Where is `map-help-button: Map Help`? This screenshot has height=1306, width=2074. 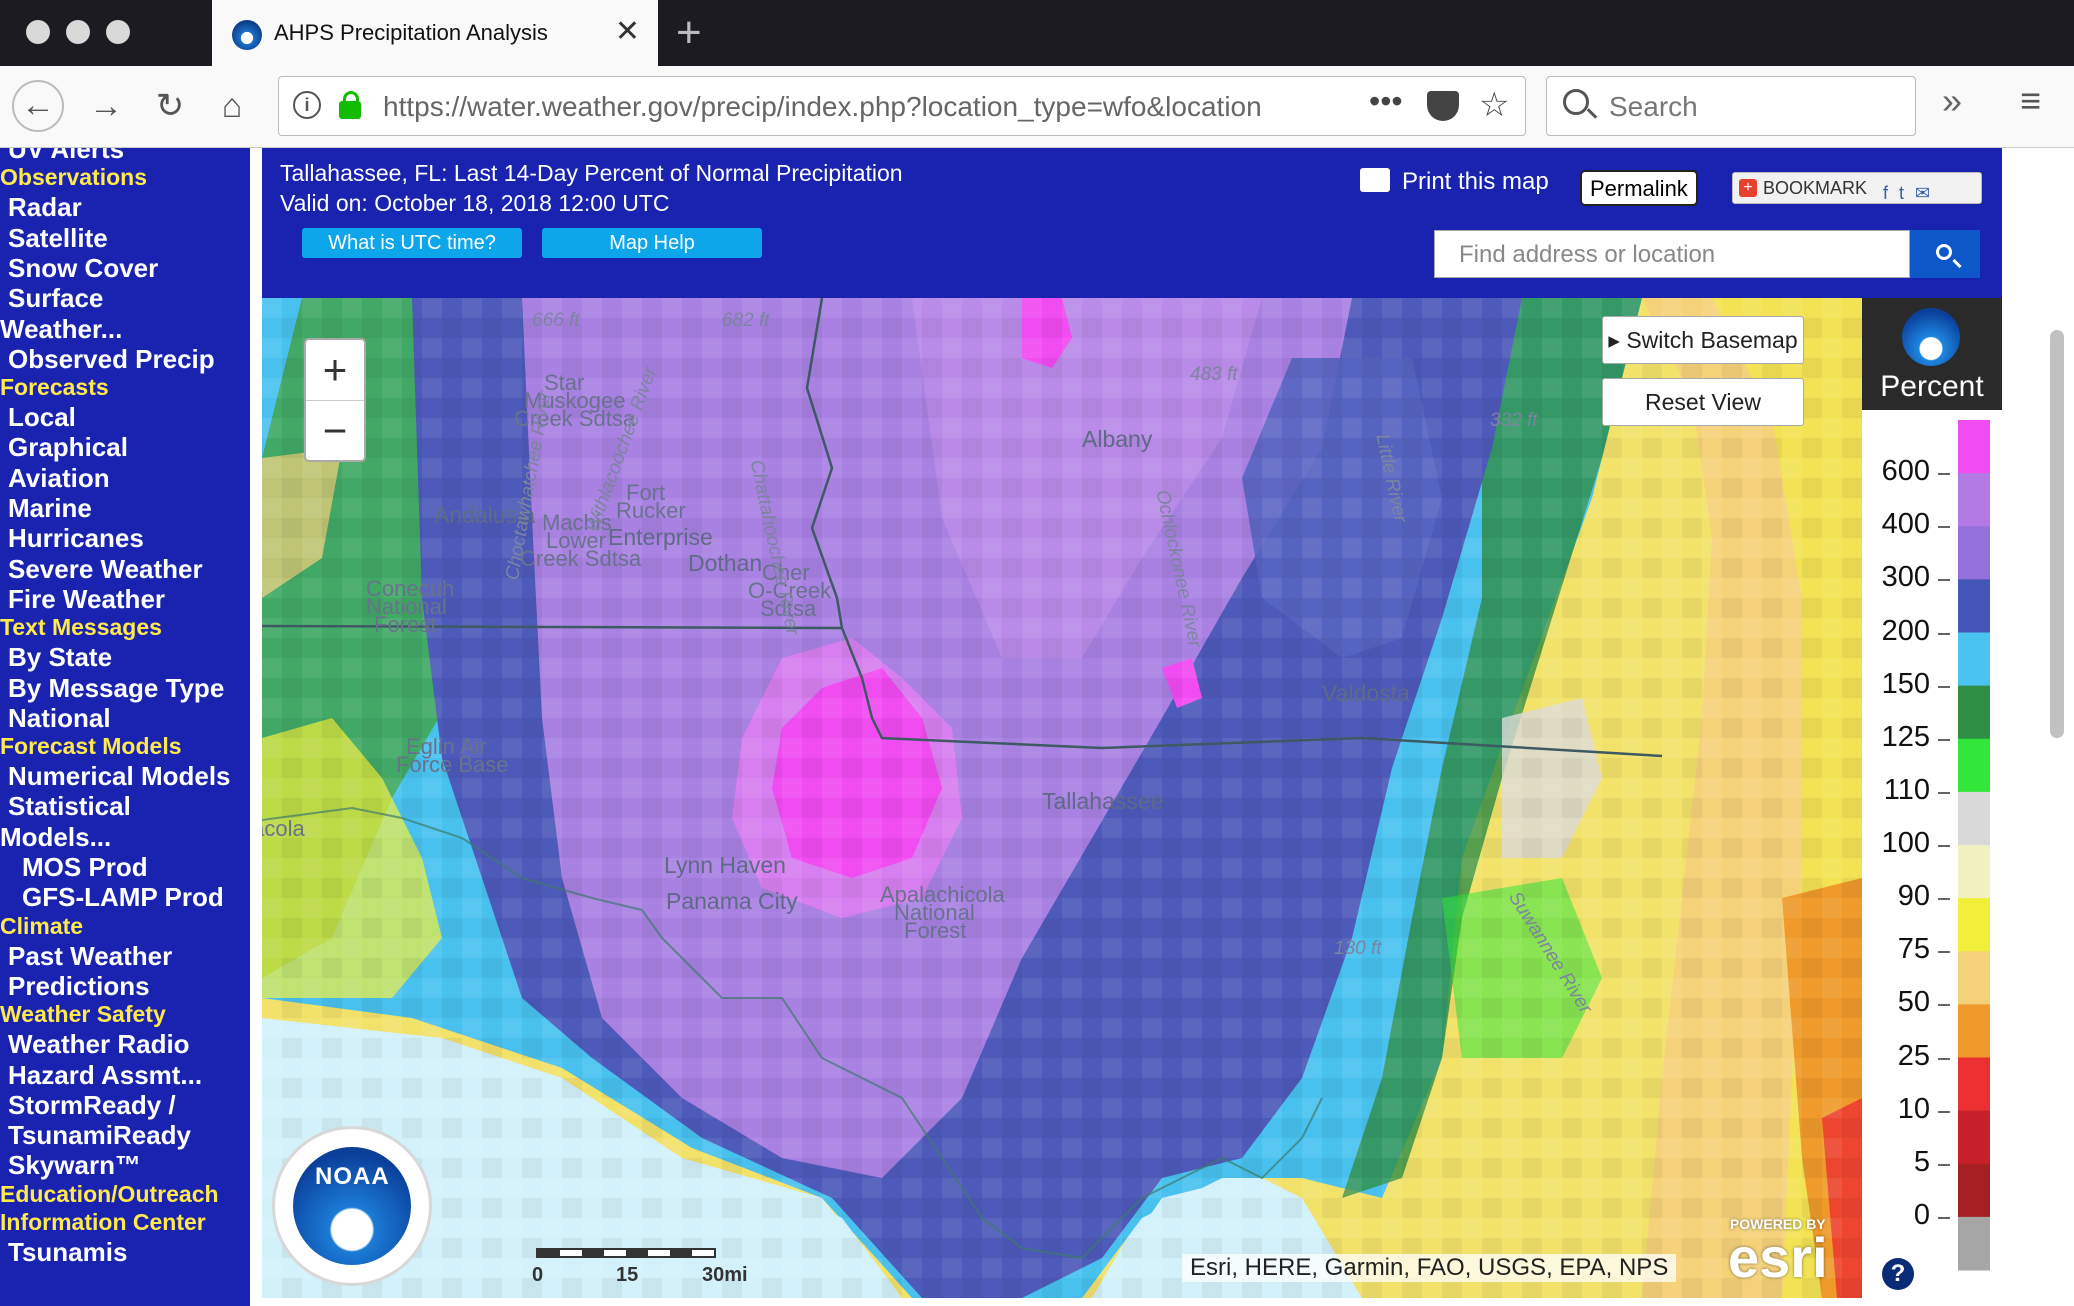
map-help-button: Map Help is located at coordinates (652, 243).